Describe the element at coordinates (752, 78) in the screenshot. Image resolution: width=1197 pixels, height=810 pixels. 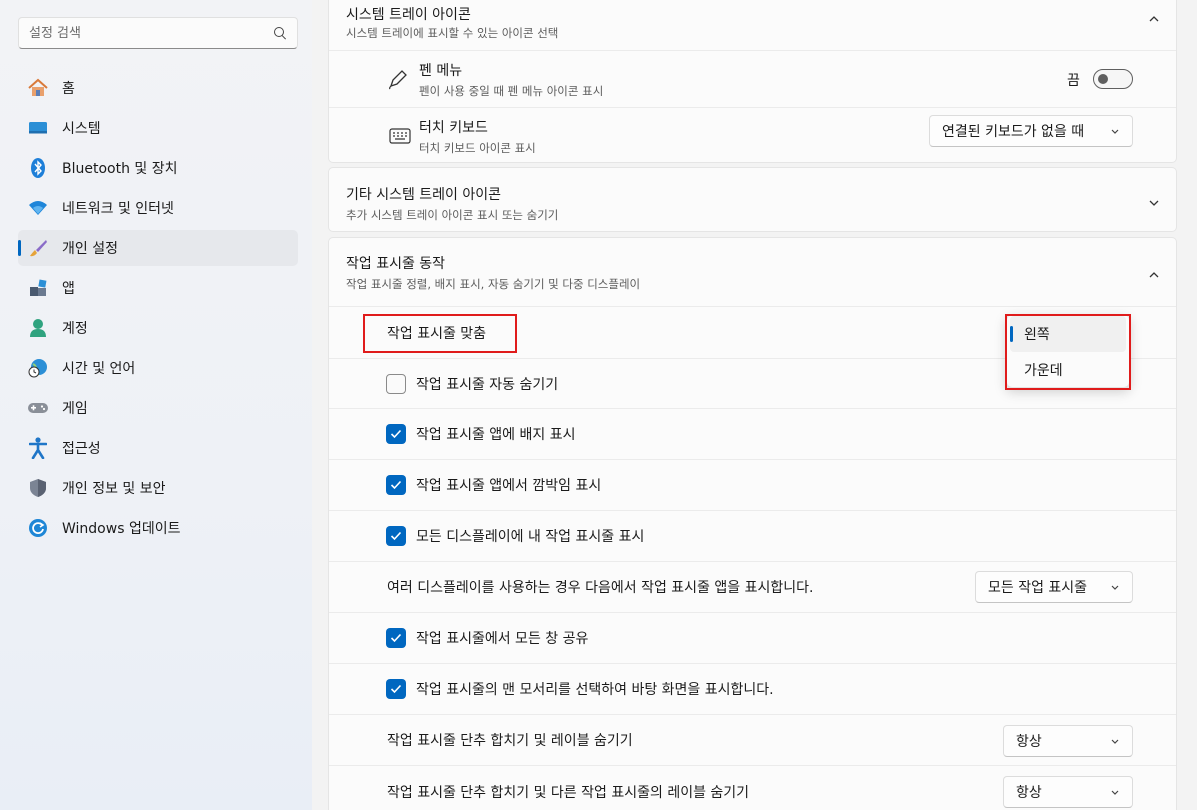
I see `pen-menu-row: 펜 메뉴 펜이 사용 중일 때 펜 메뉴 아이콘 표시 끔` at that location.